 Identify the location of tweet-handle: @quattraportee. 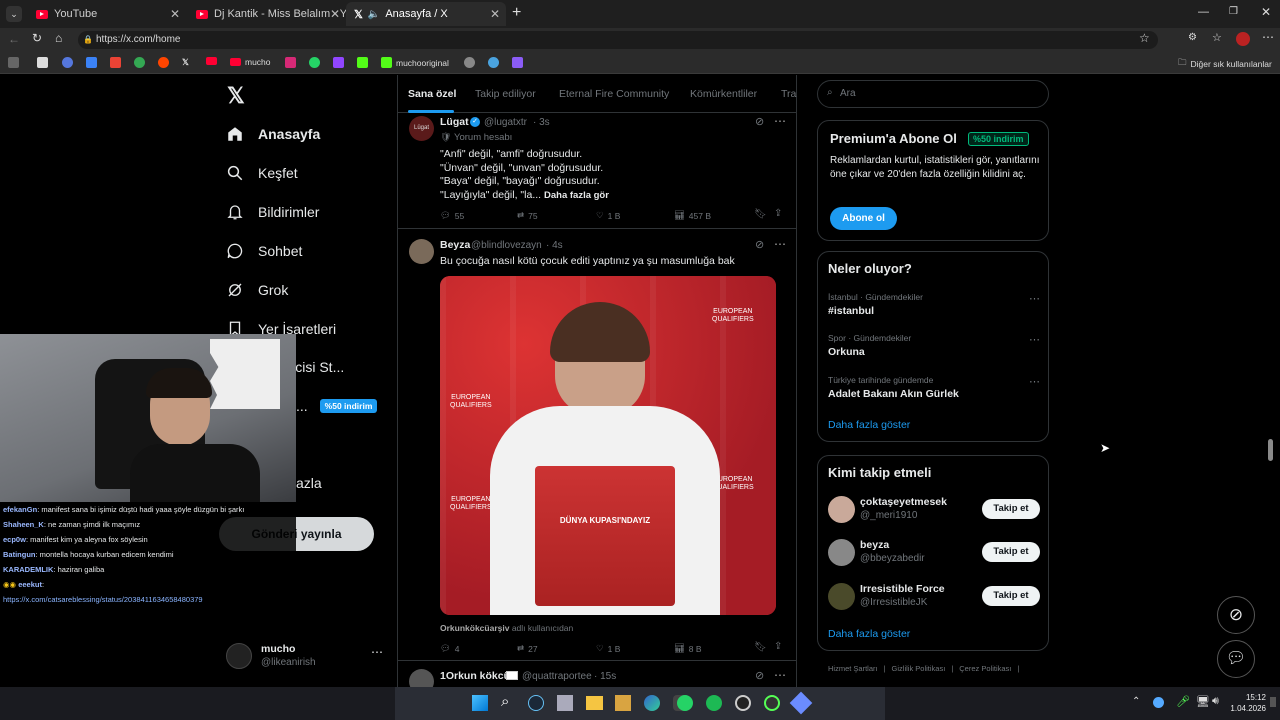
(557, 676).